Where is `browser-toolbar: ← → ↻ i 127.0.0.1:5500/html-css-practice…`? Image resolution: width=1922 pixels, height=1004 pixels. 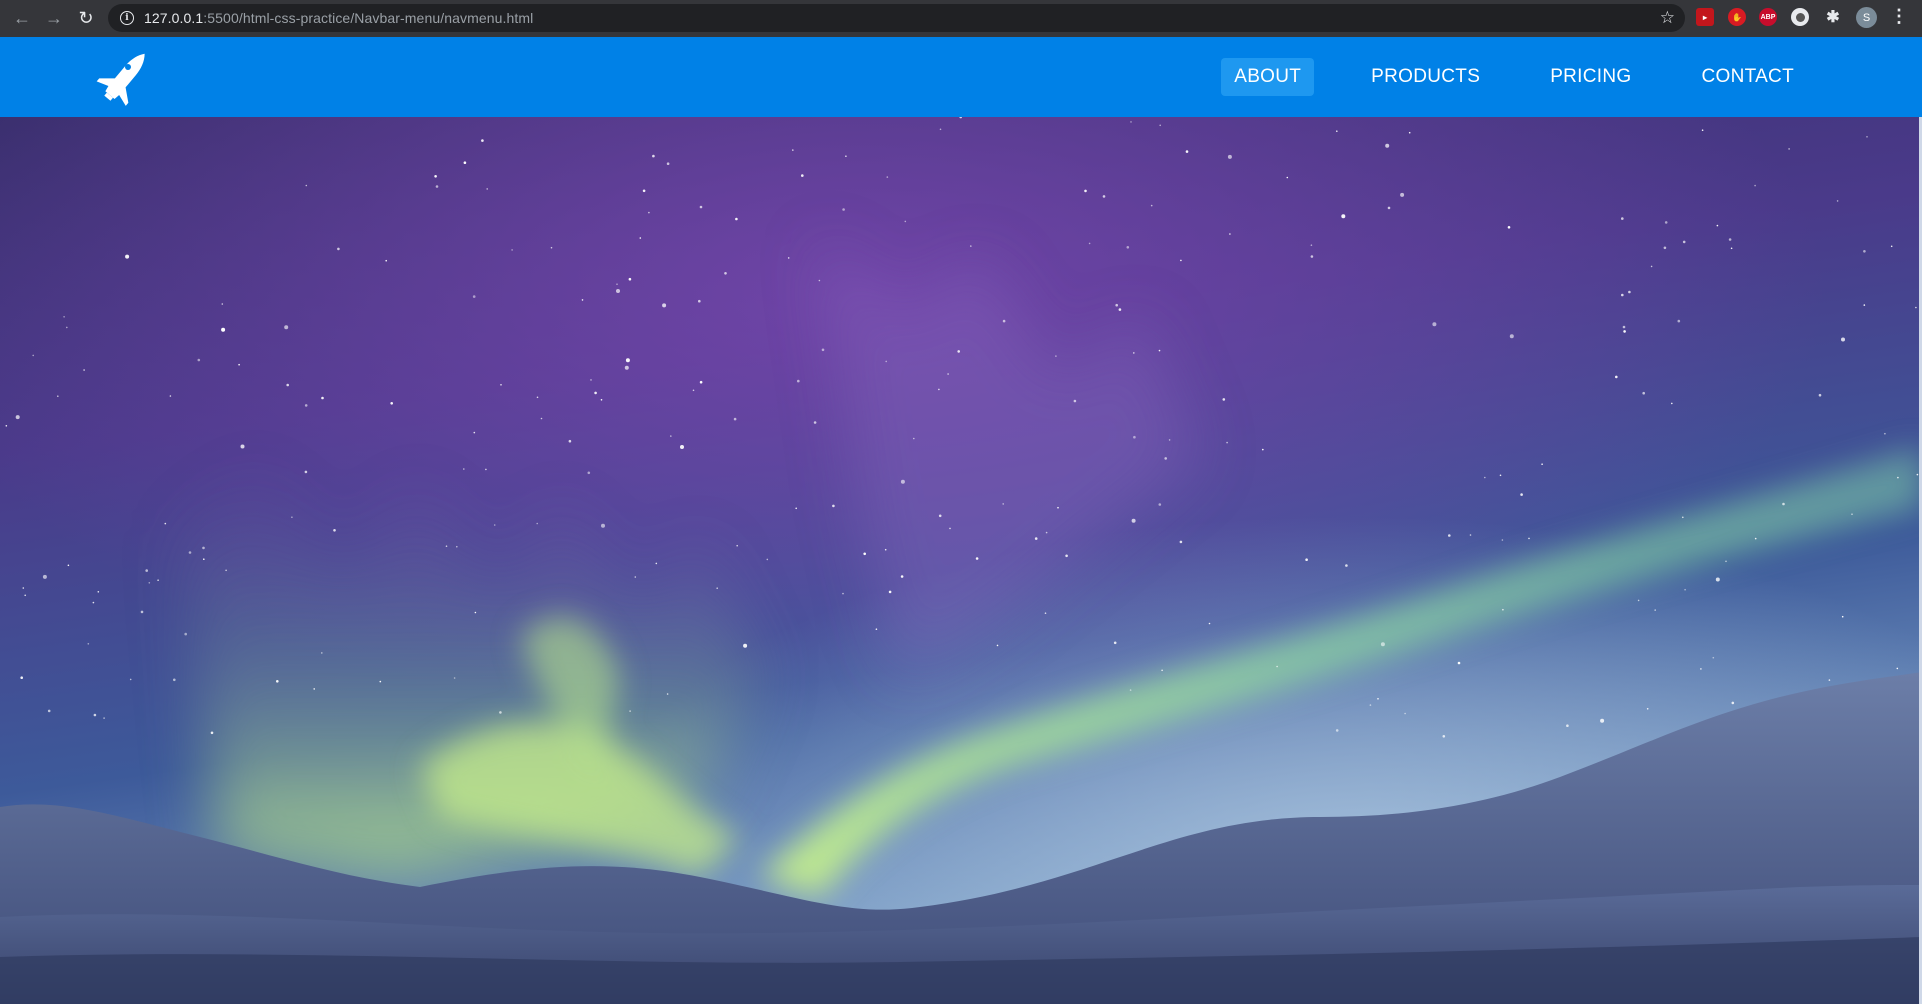 browser-toolbar: ← → ↻ i 127.0.0.1:5500/html-css-practice… is located at coordinates (961, 18).